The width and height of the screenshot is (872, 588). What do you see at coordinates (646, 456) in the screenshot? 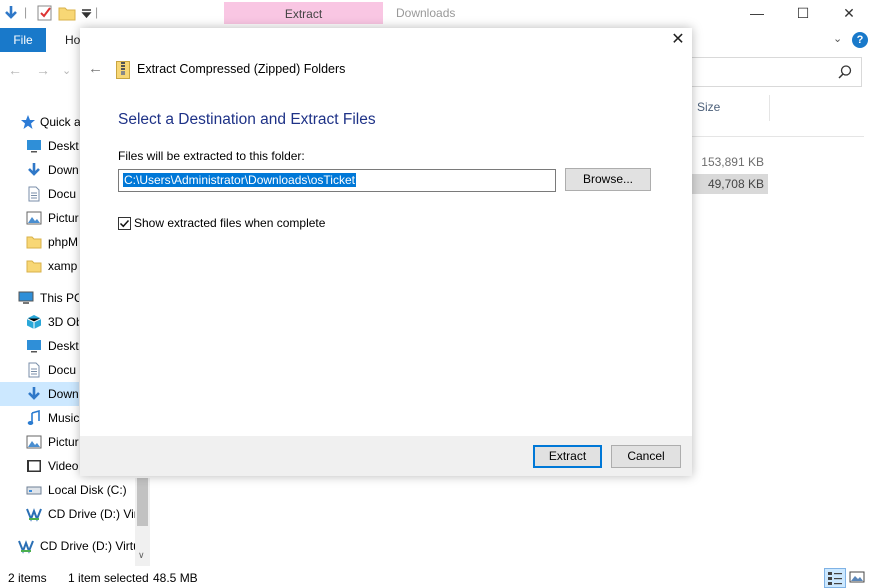
I see `cancel-button: Cancel` at bounding box center [646, 456].